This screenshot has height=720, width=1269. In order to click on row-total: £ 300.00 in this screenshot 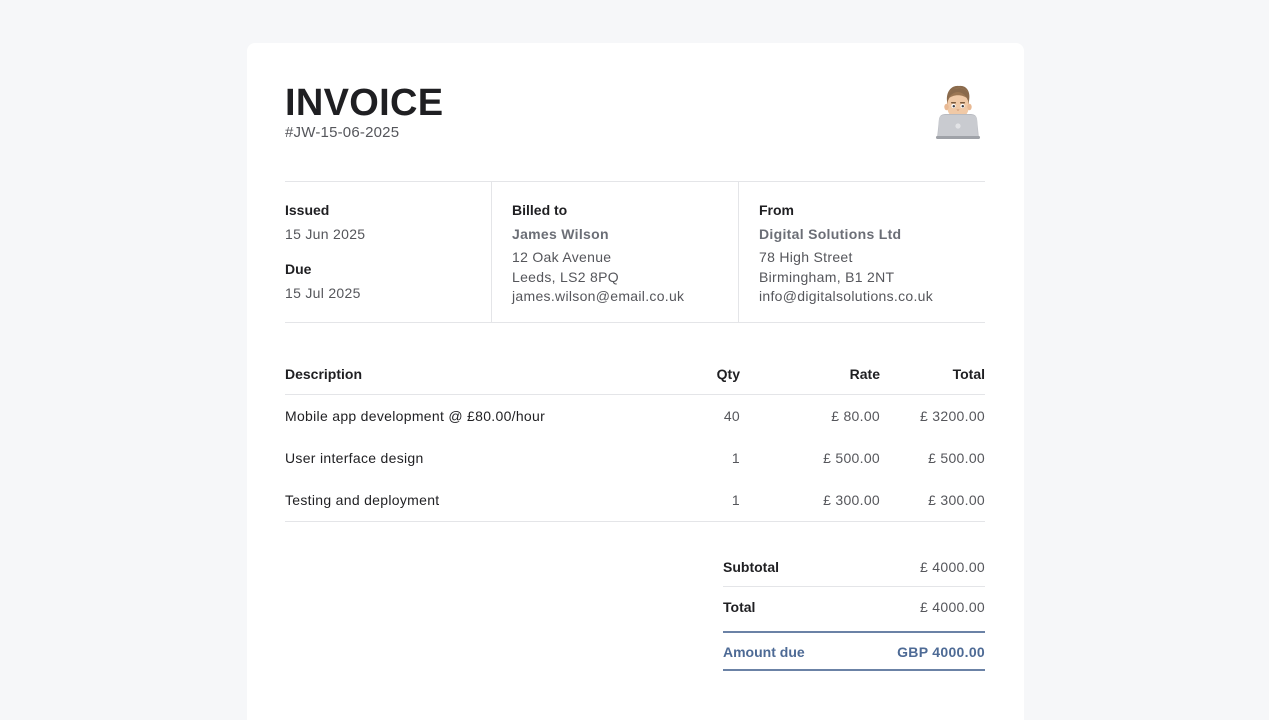, I will do `click(956, 500)`.